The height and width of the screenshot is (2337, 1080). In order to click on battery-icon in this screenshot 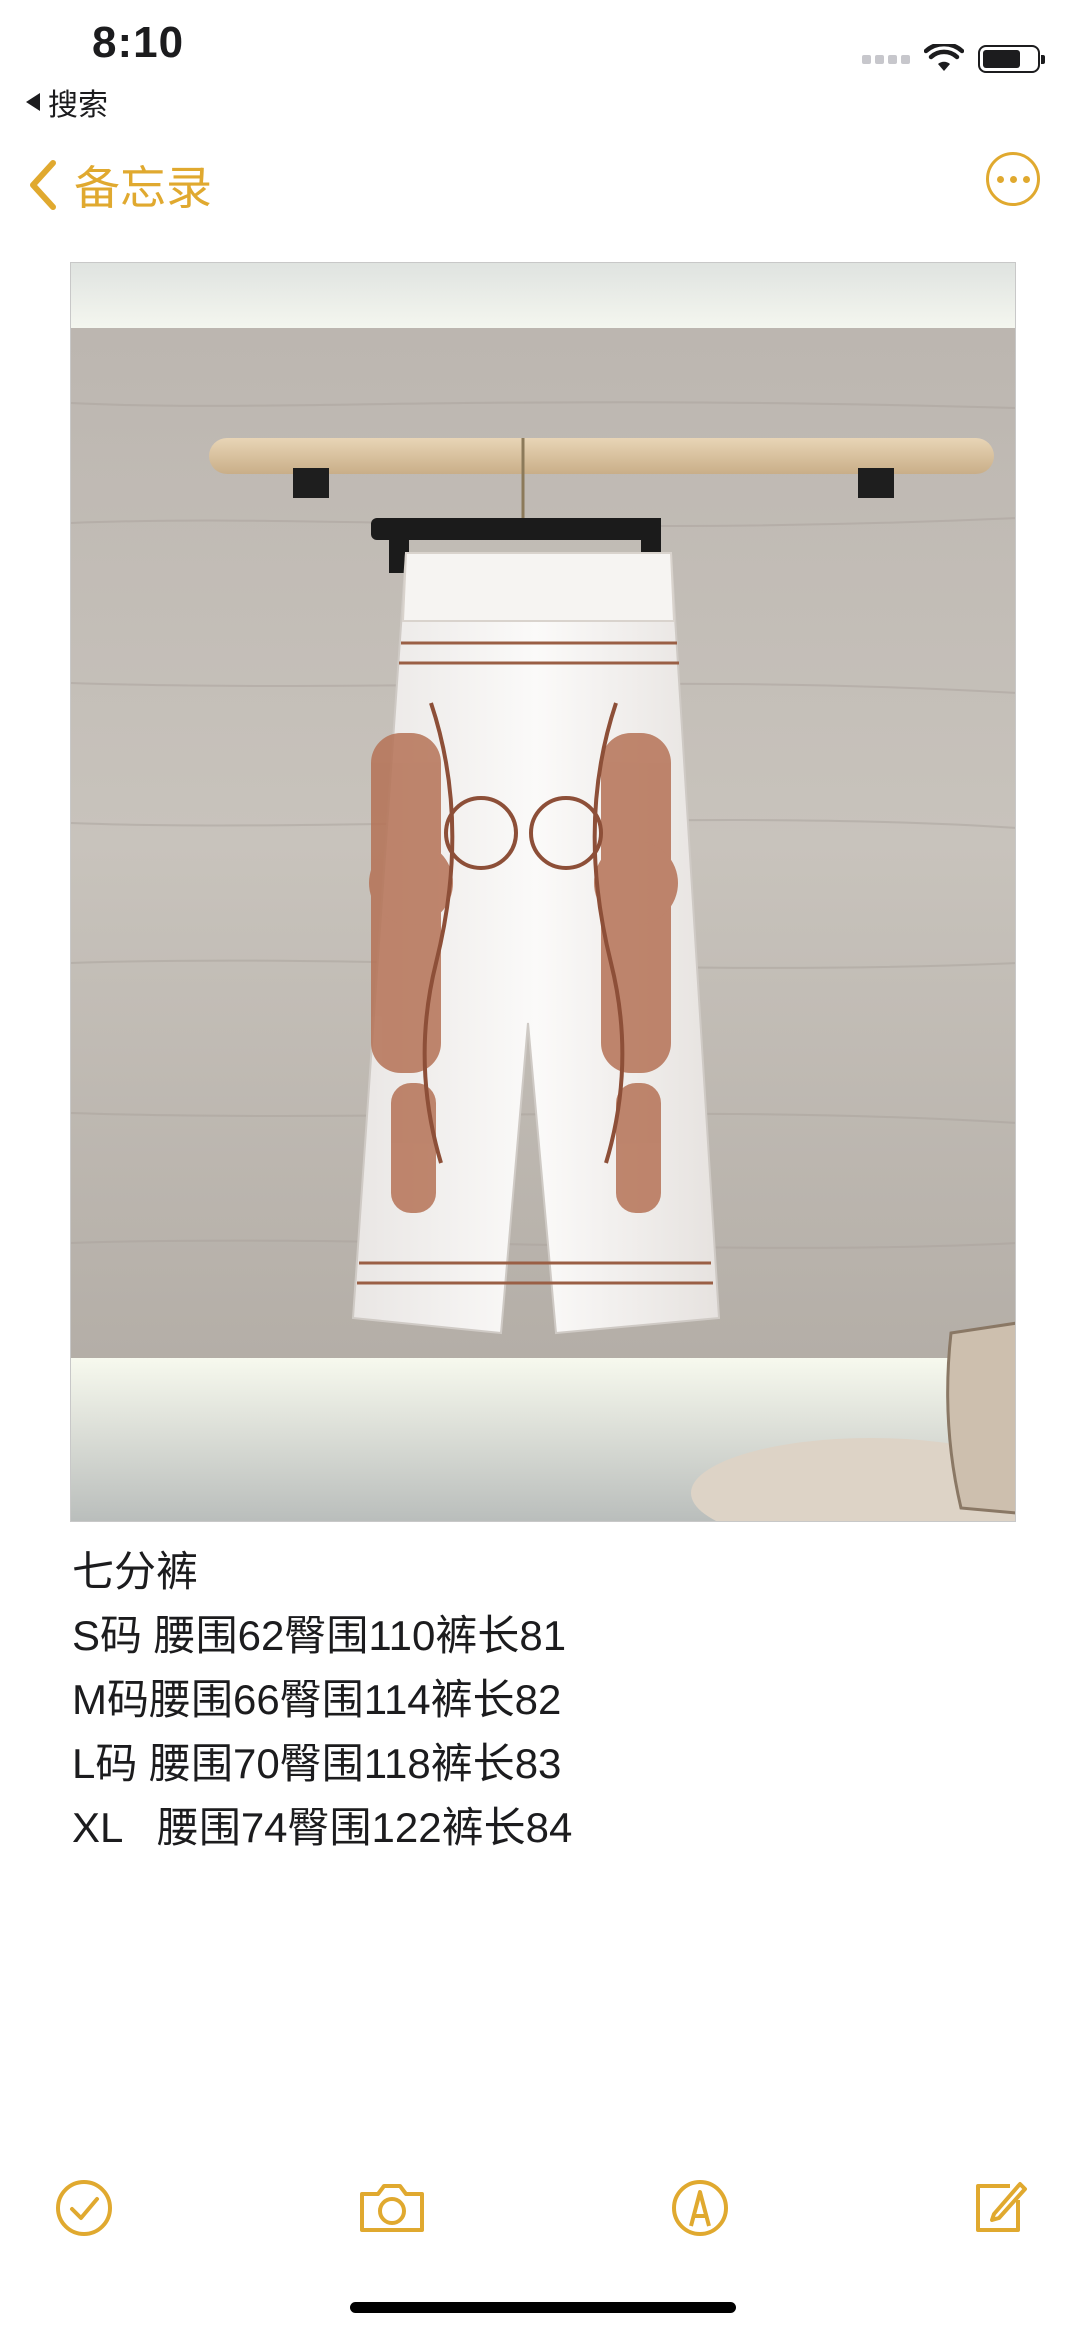, I will do `click(1011, 59)`.